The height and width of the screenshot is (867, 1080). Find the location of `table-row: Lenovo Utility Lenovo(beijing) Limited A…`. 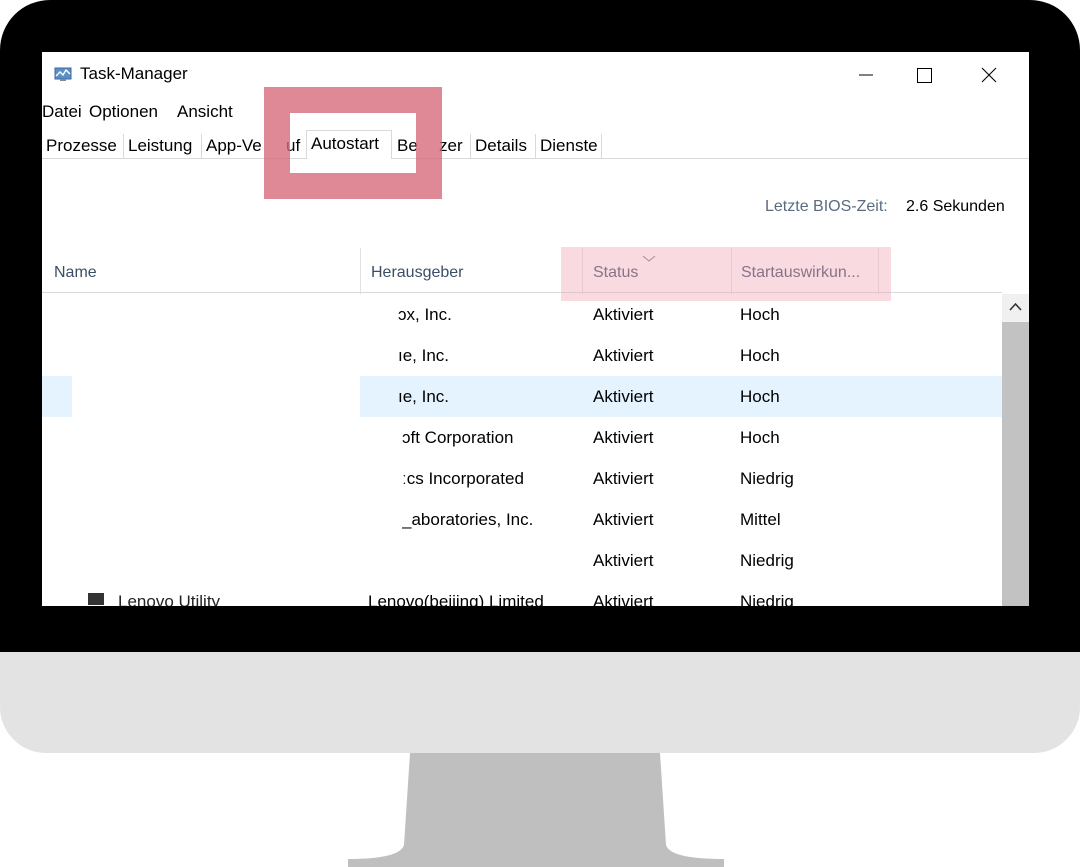

table-row: Lenovo Utility Lenovo(beijing) Limited A… is located at coordinates (522, 593).